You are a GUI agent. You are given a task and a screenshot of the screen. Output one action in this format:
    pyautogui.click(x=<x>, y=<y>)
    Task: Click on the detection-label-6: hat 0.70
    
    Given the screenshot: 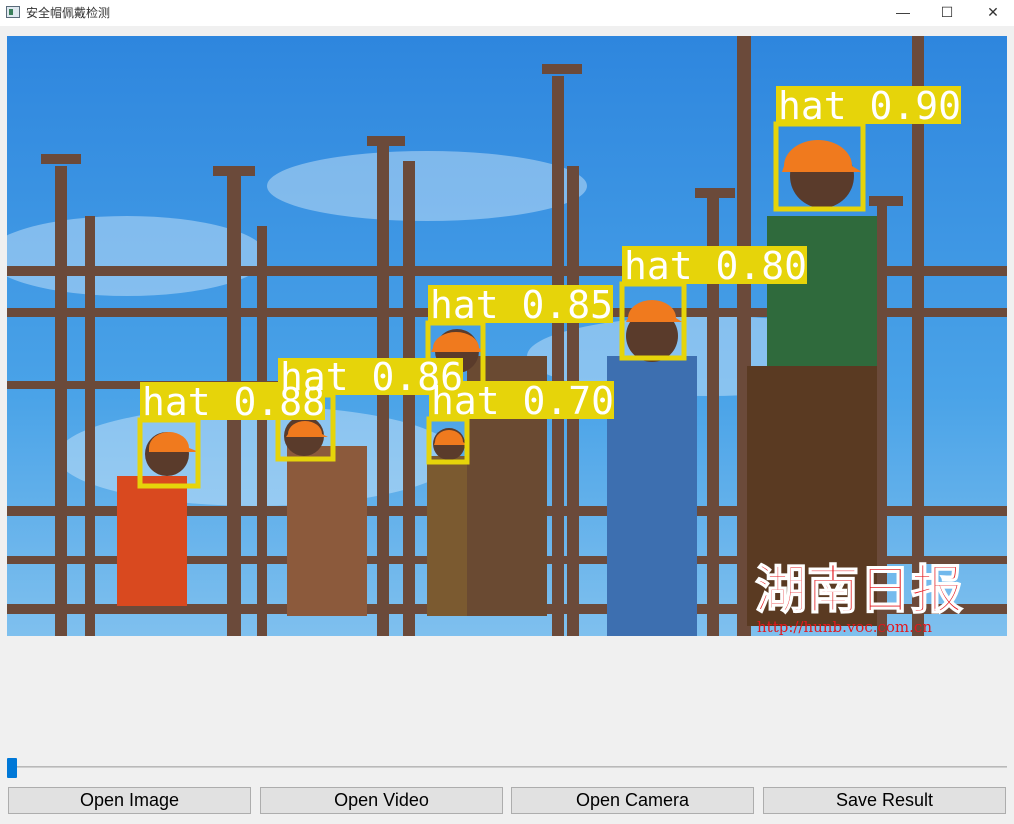 What is the action you would take?
    pyautogui.click(x=522, y=401)
    